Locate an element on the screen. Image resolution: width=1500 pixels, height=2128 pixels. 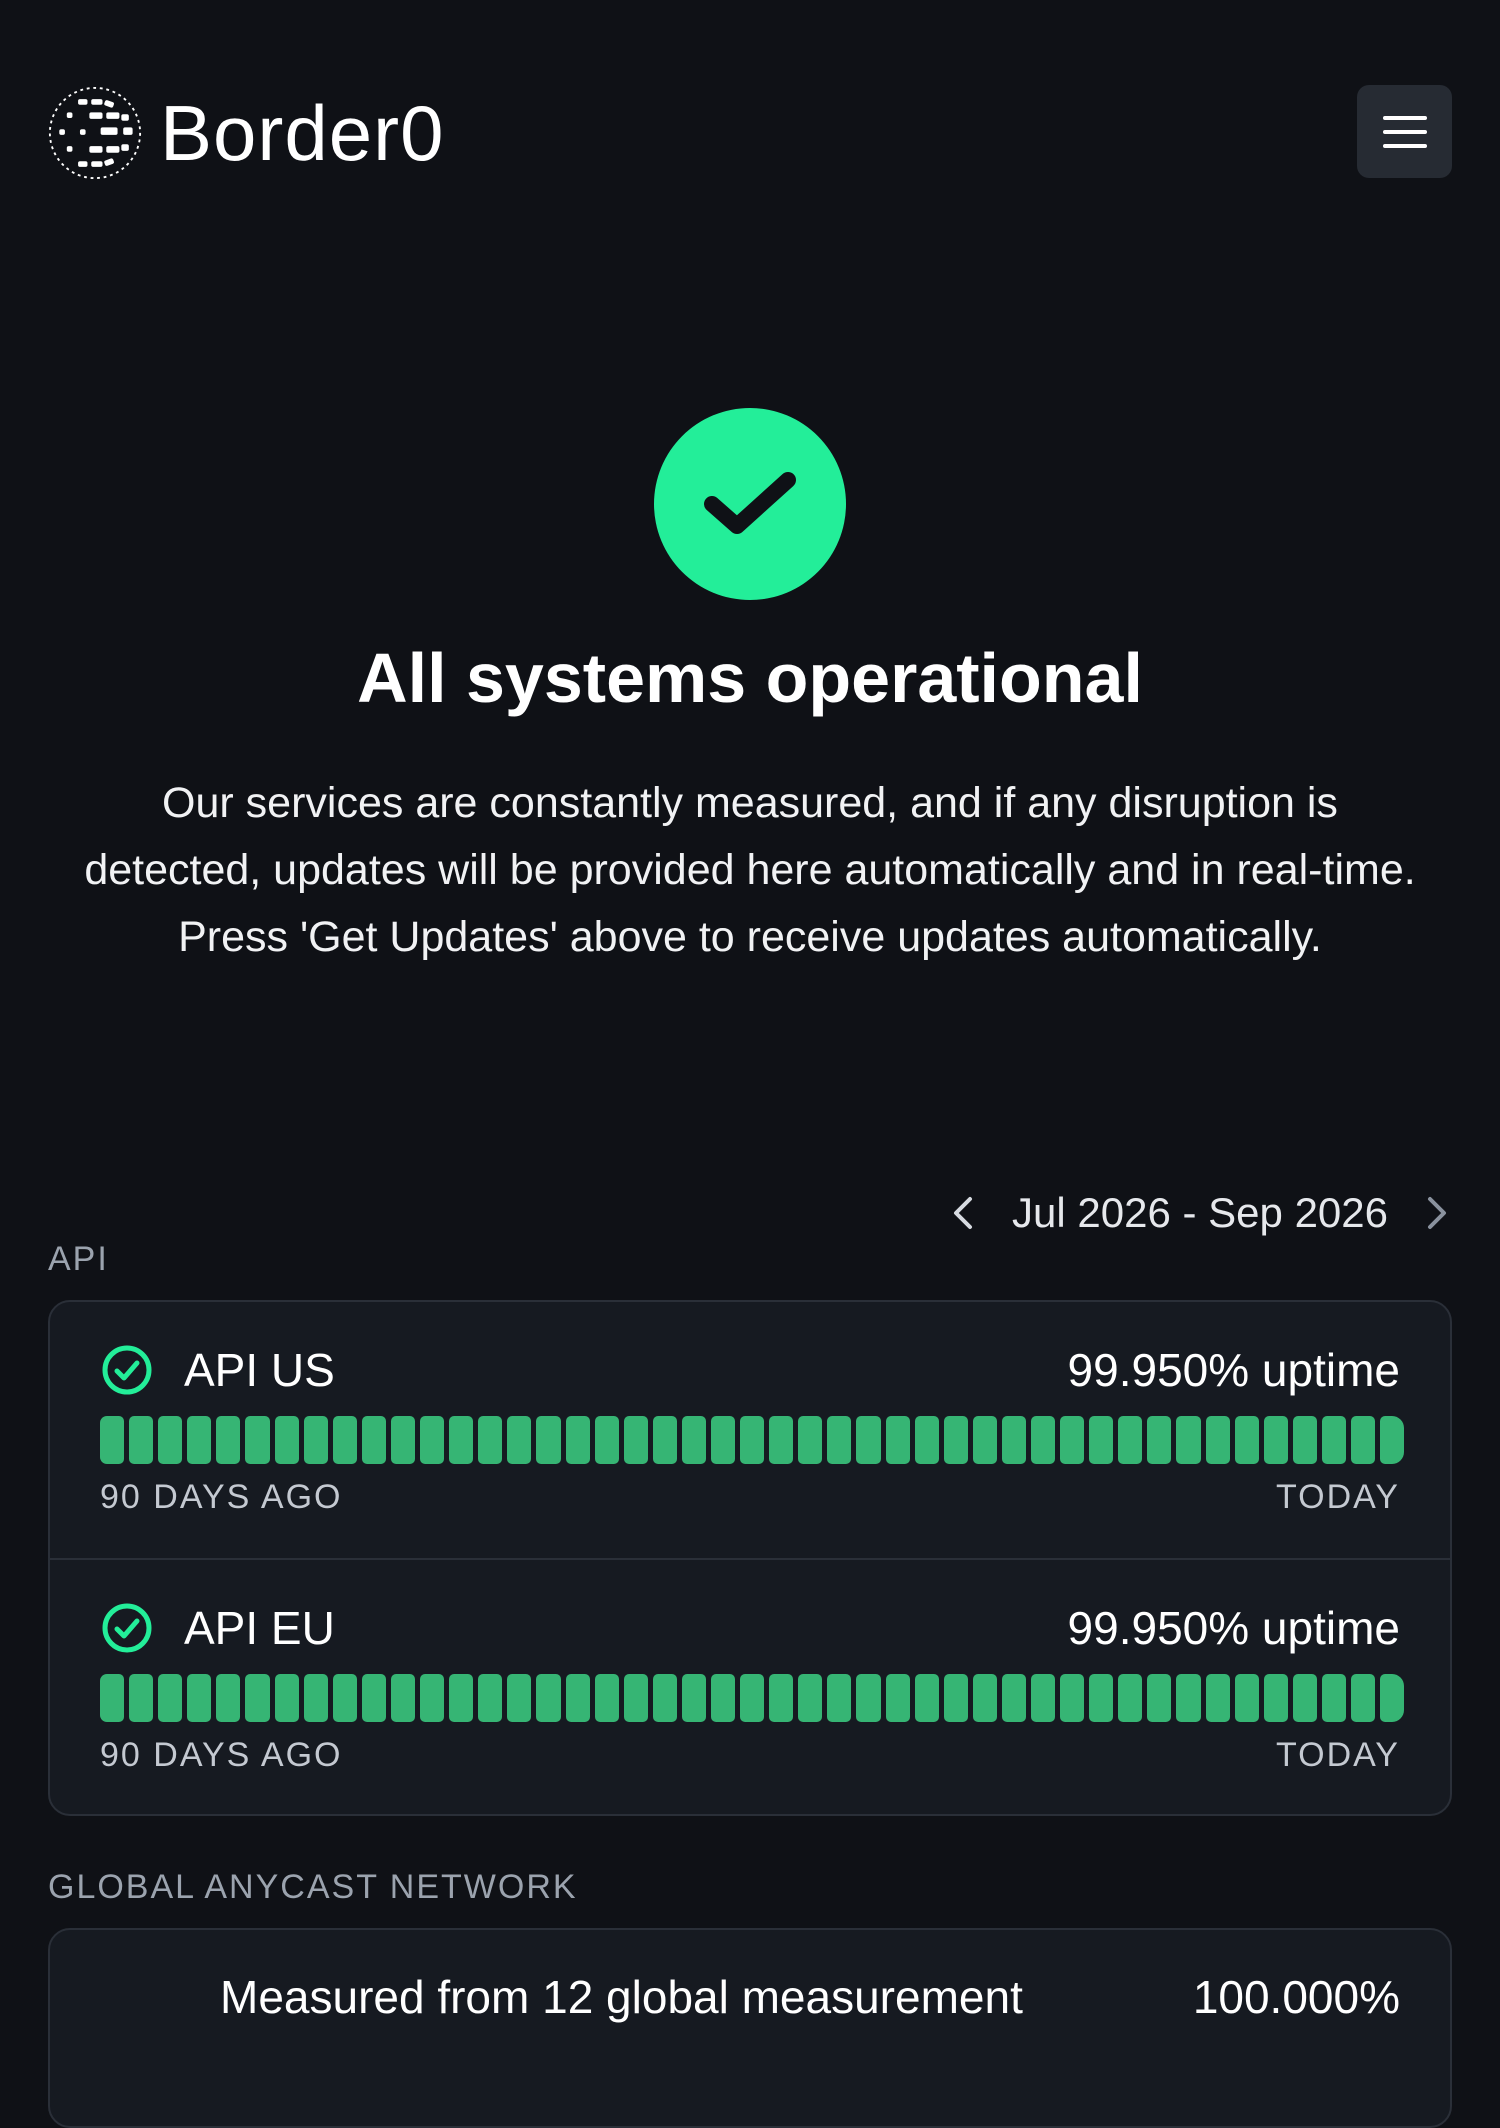
brand-logo: Border0 is located at coordinates (246, 133).